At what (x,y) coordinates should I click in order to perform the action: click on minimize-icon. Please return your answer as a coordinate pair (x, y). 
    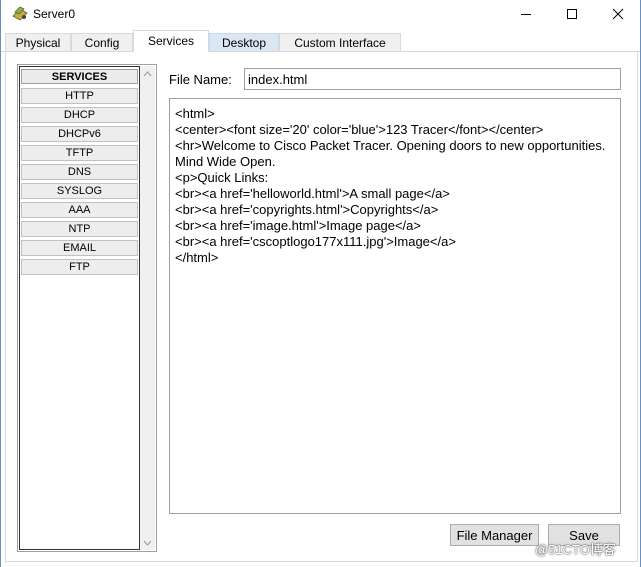
    Looking at the image, I should click on (526, 14).